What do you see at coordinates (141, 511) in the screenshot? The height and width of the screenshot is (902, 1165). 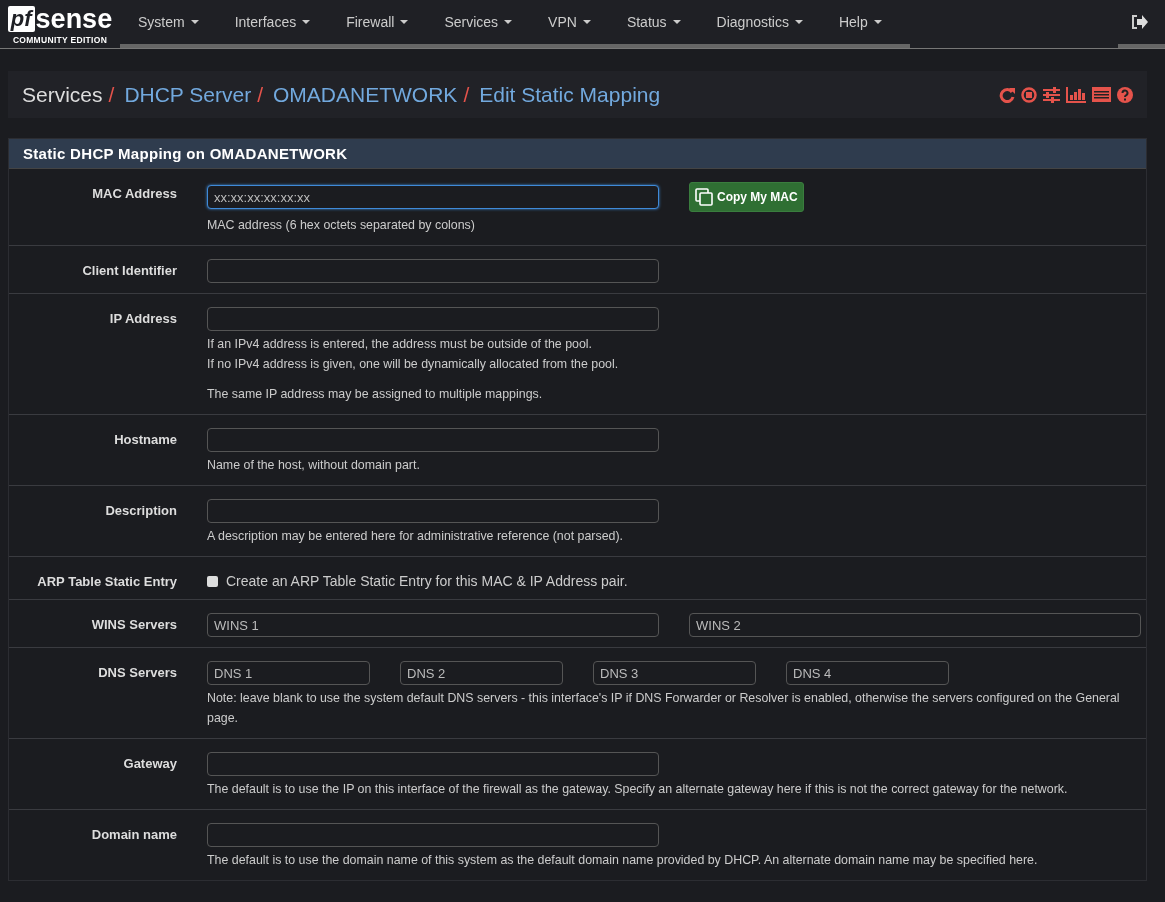 I see `field-label: Description` at bounding box center [141, 511].